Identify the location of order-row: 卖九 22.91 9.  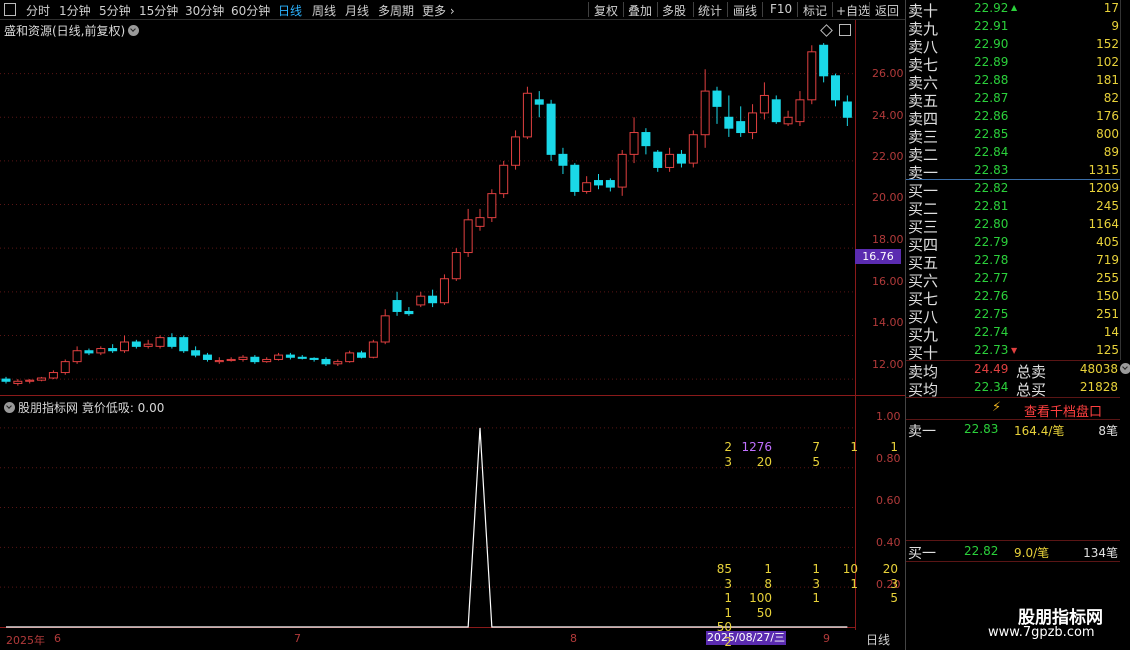
(1013, 28).